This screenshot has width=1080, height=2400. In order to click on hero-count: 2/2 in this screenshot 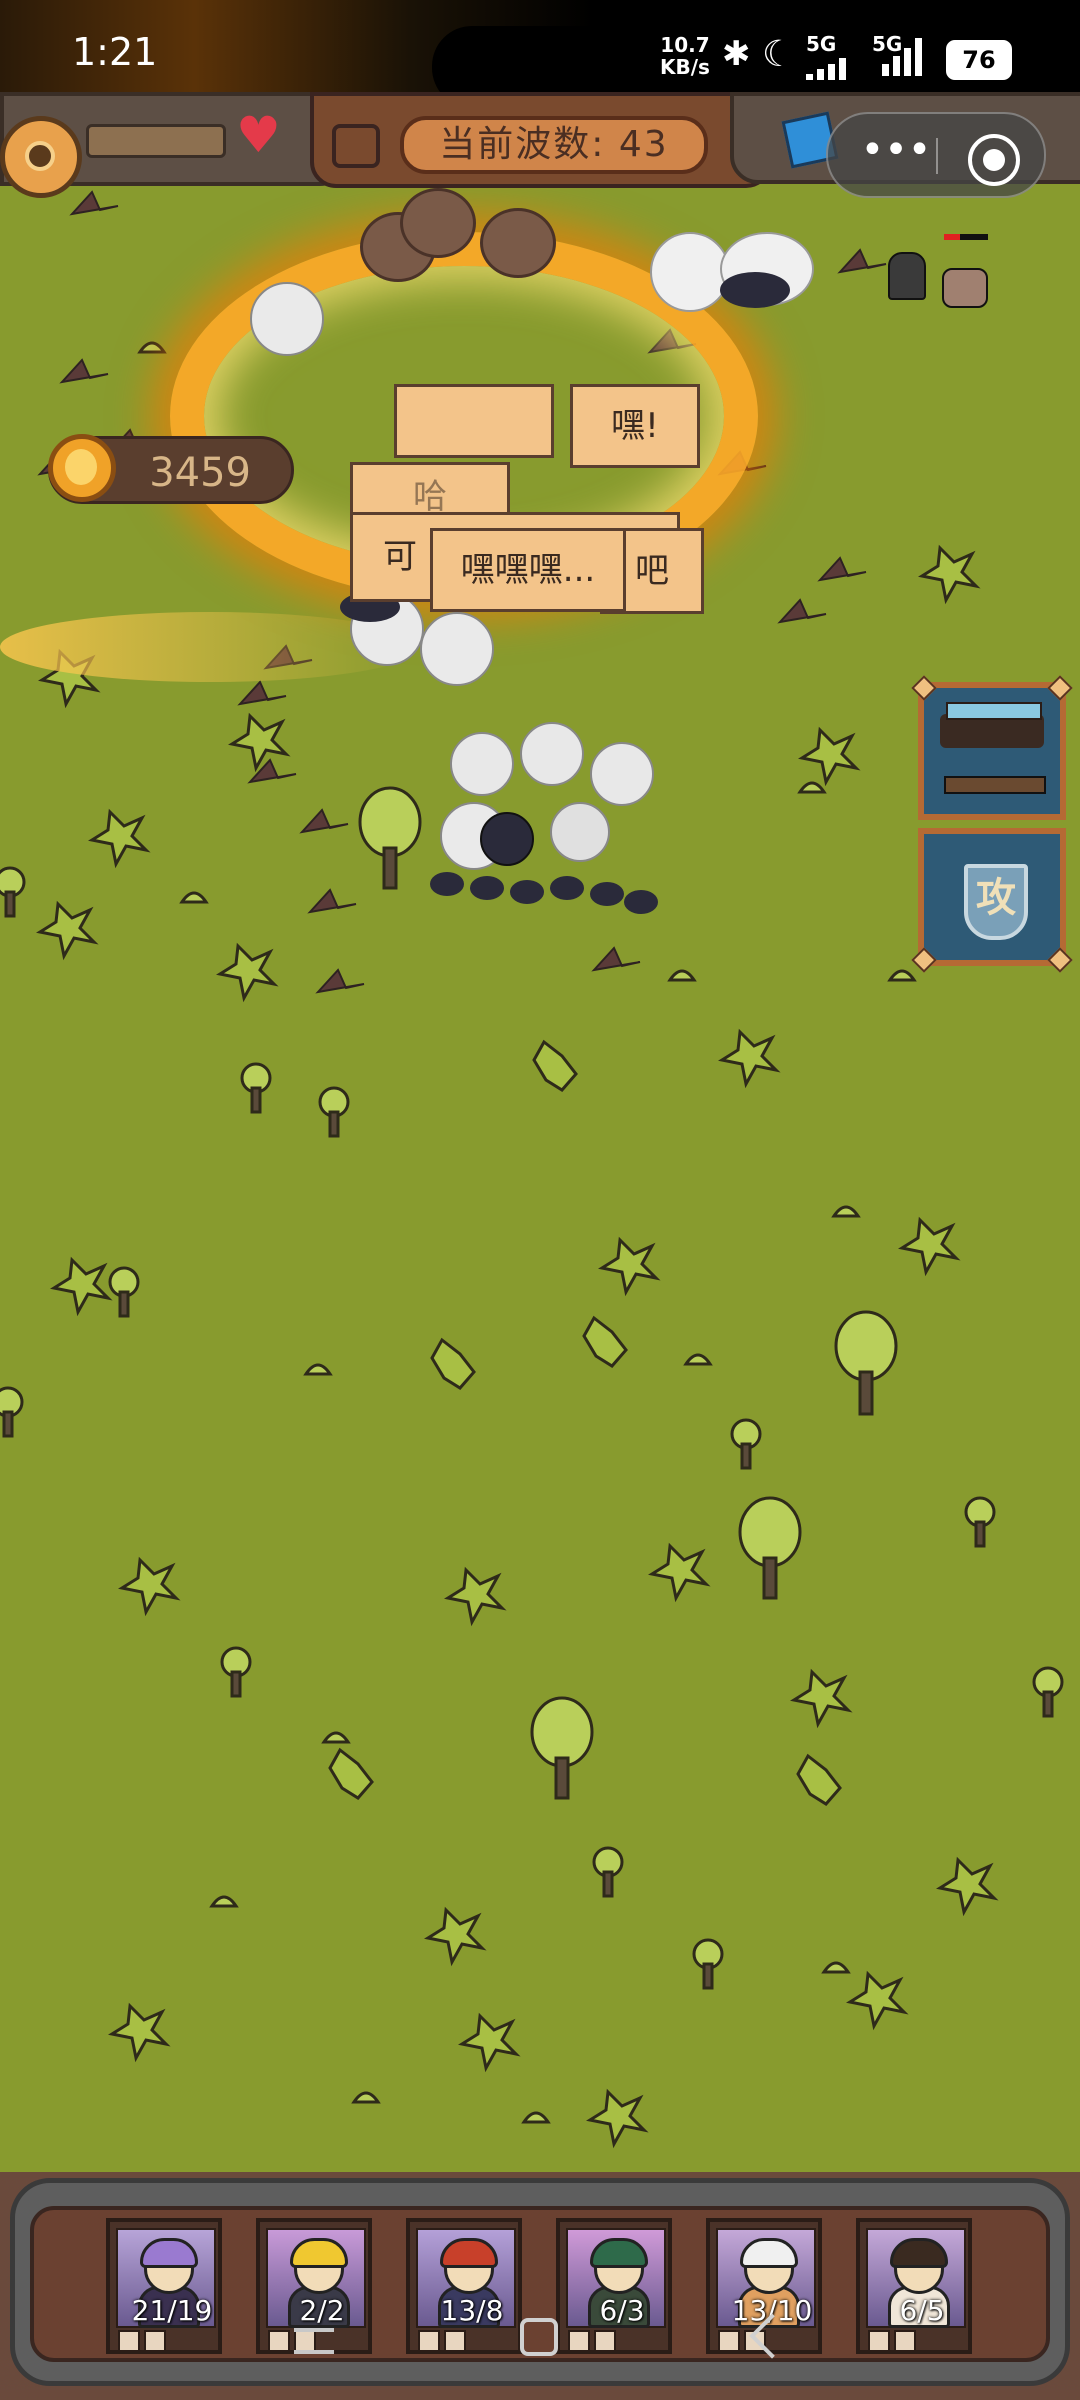, I will do `click(322, 2310)`.